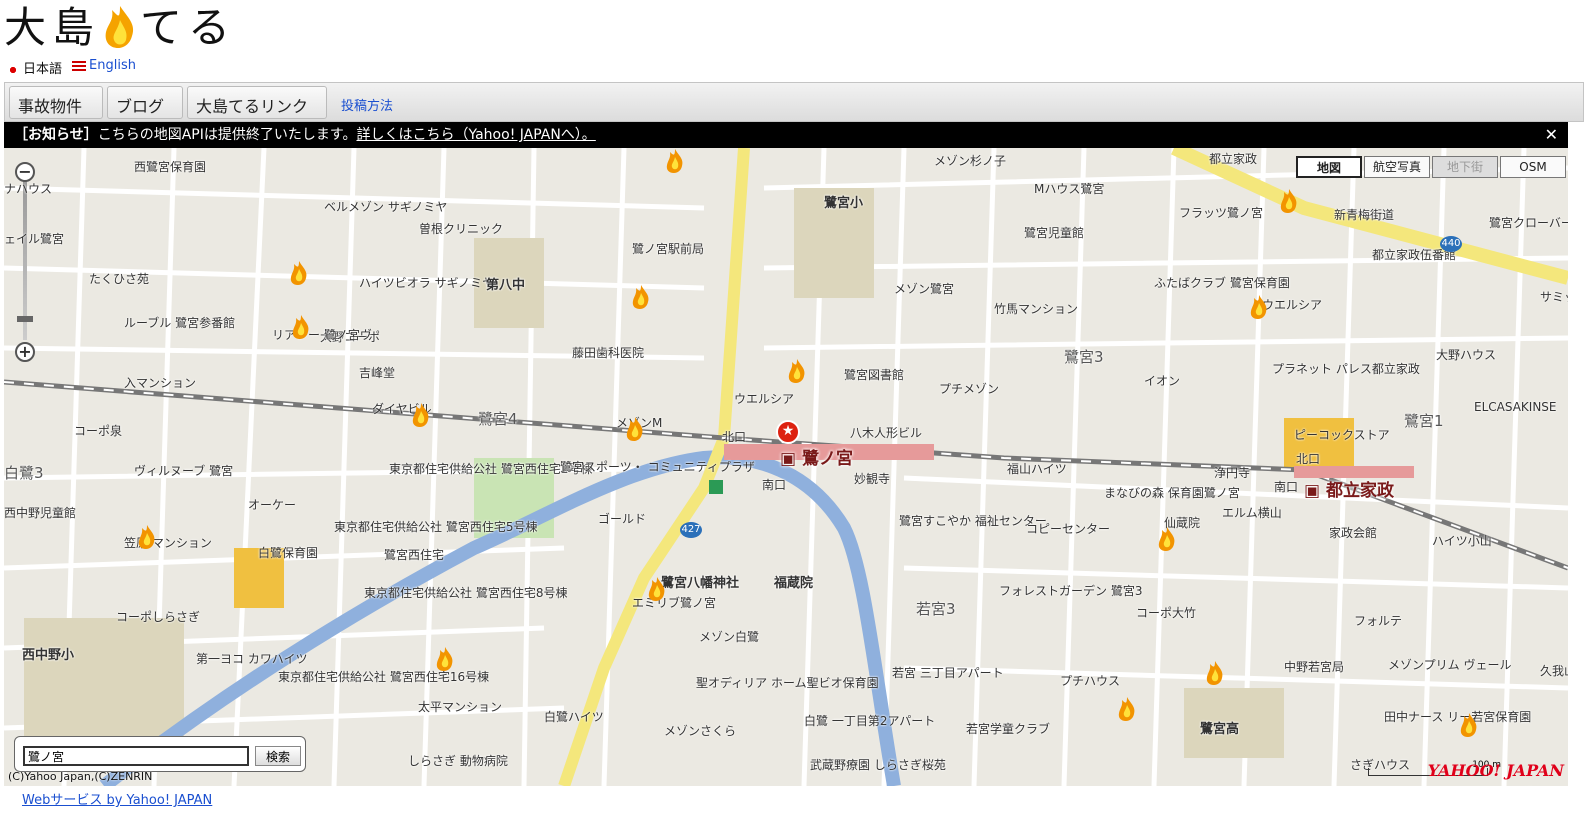 Image resolution: width=1584 pixels, height=816 pixels. Describe the element at coordinates (252, 106) in the screenshot. I see `menu-links-label: 大島てるリンク` at that location.